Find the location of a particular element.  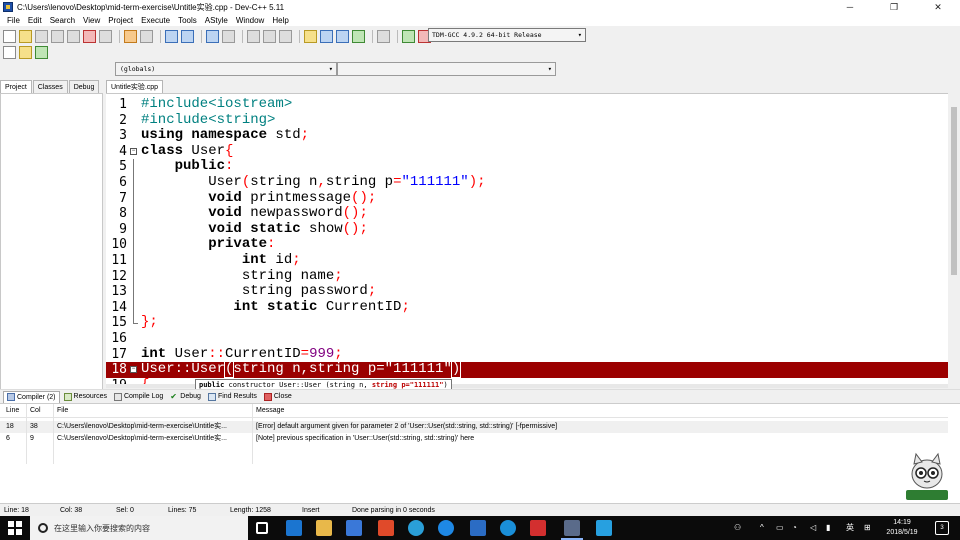

unindent-icon is located at coordinates (269, 36).